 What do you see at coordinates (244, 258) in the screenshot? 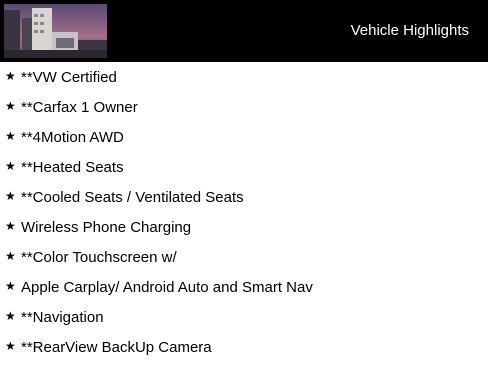
I see `list-item: ★ **Color Touchscreen w/` at bounding box center [244, 258].